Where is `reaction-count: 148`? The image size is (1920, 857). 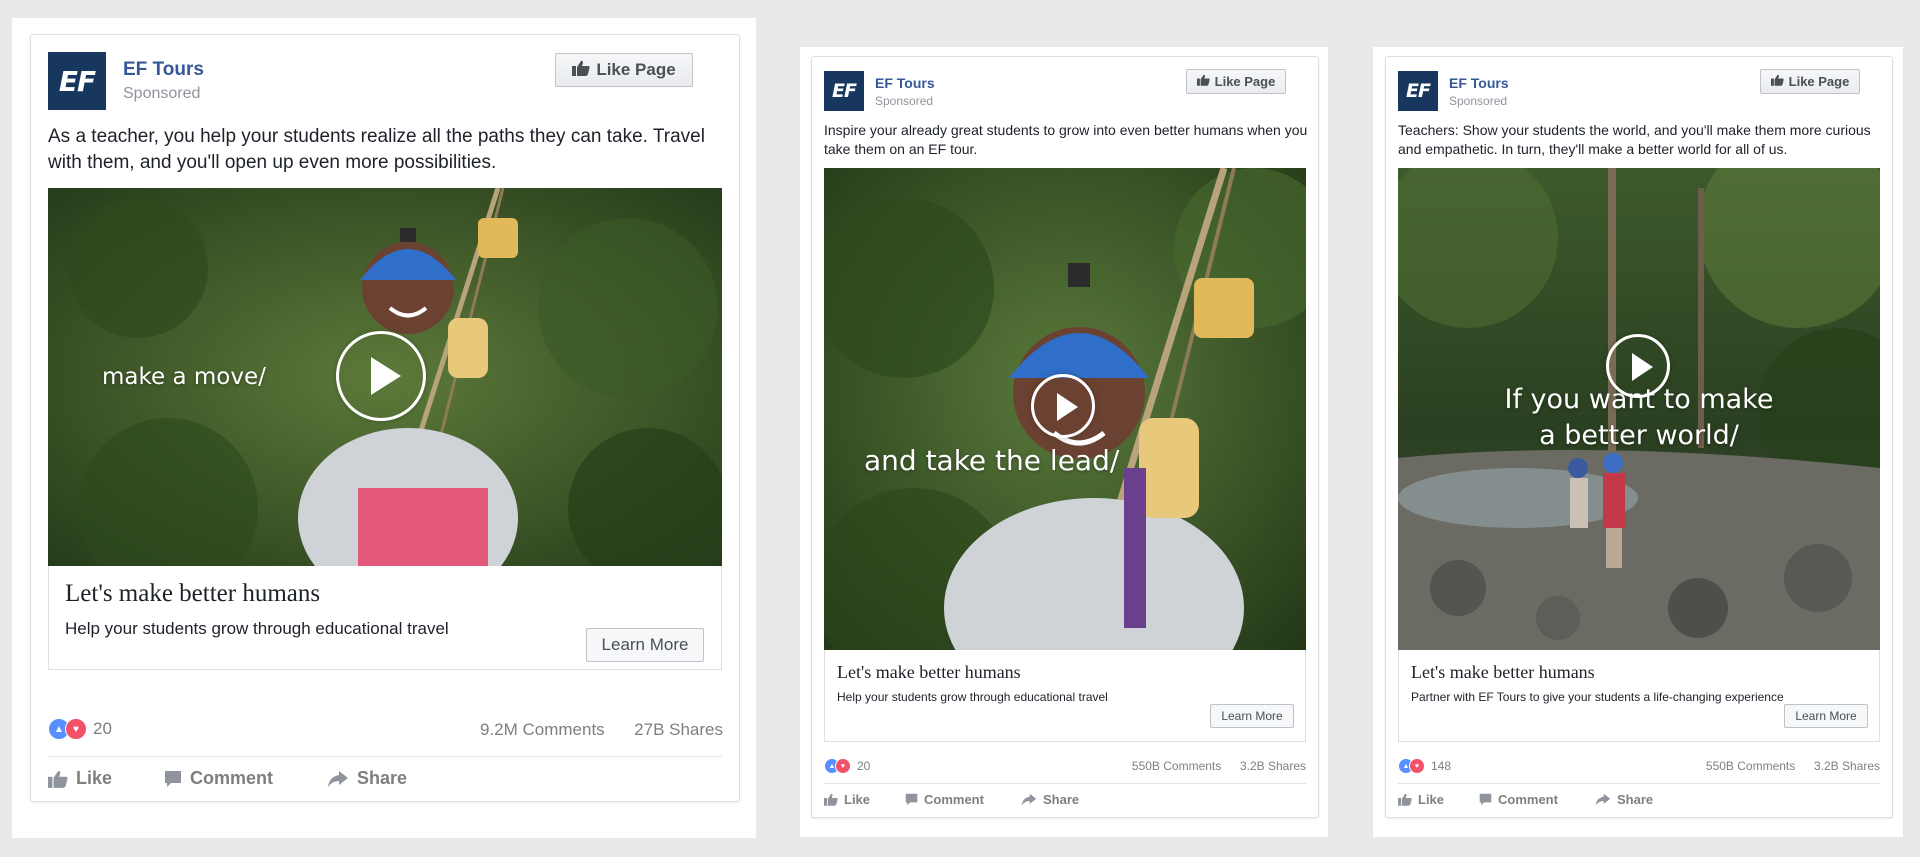 reaction-count: 148 is located at coordinates (1441, 766).